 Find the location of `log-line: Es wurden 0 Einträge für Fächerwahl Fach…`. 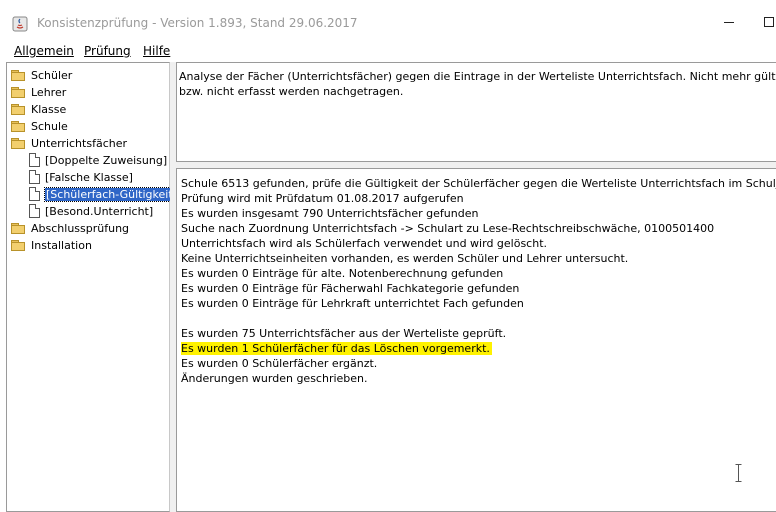

log-line: Es wurden 0 Einträge für Fächerwahl Fach… is located at coordinates (350, 288).